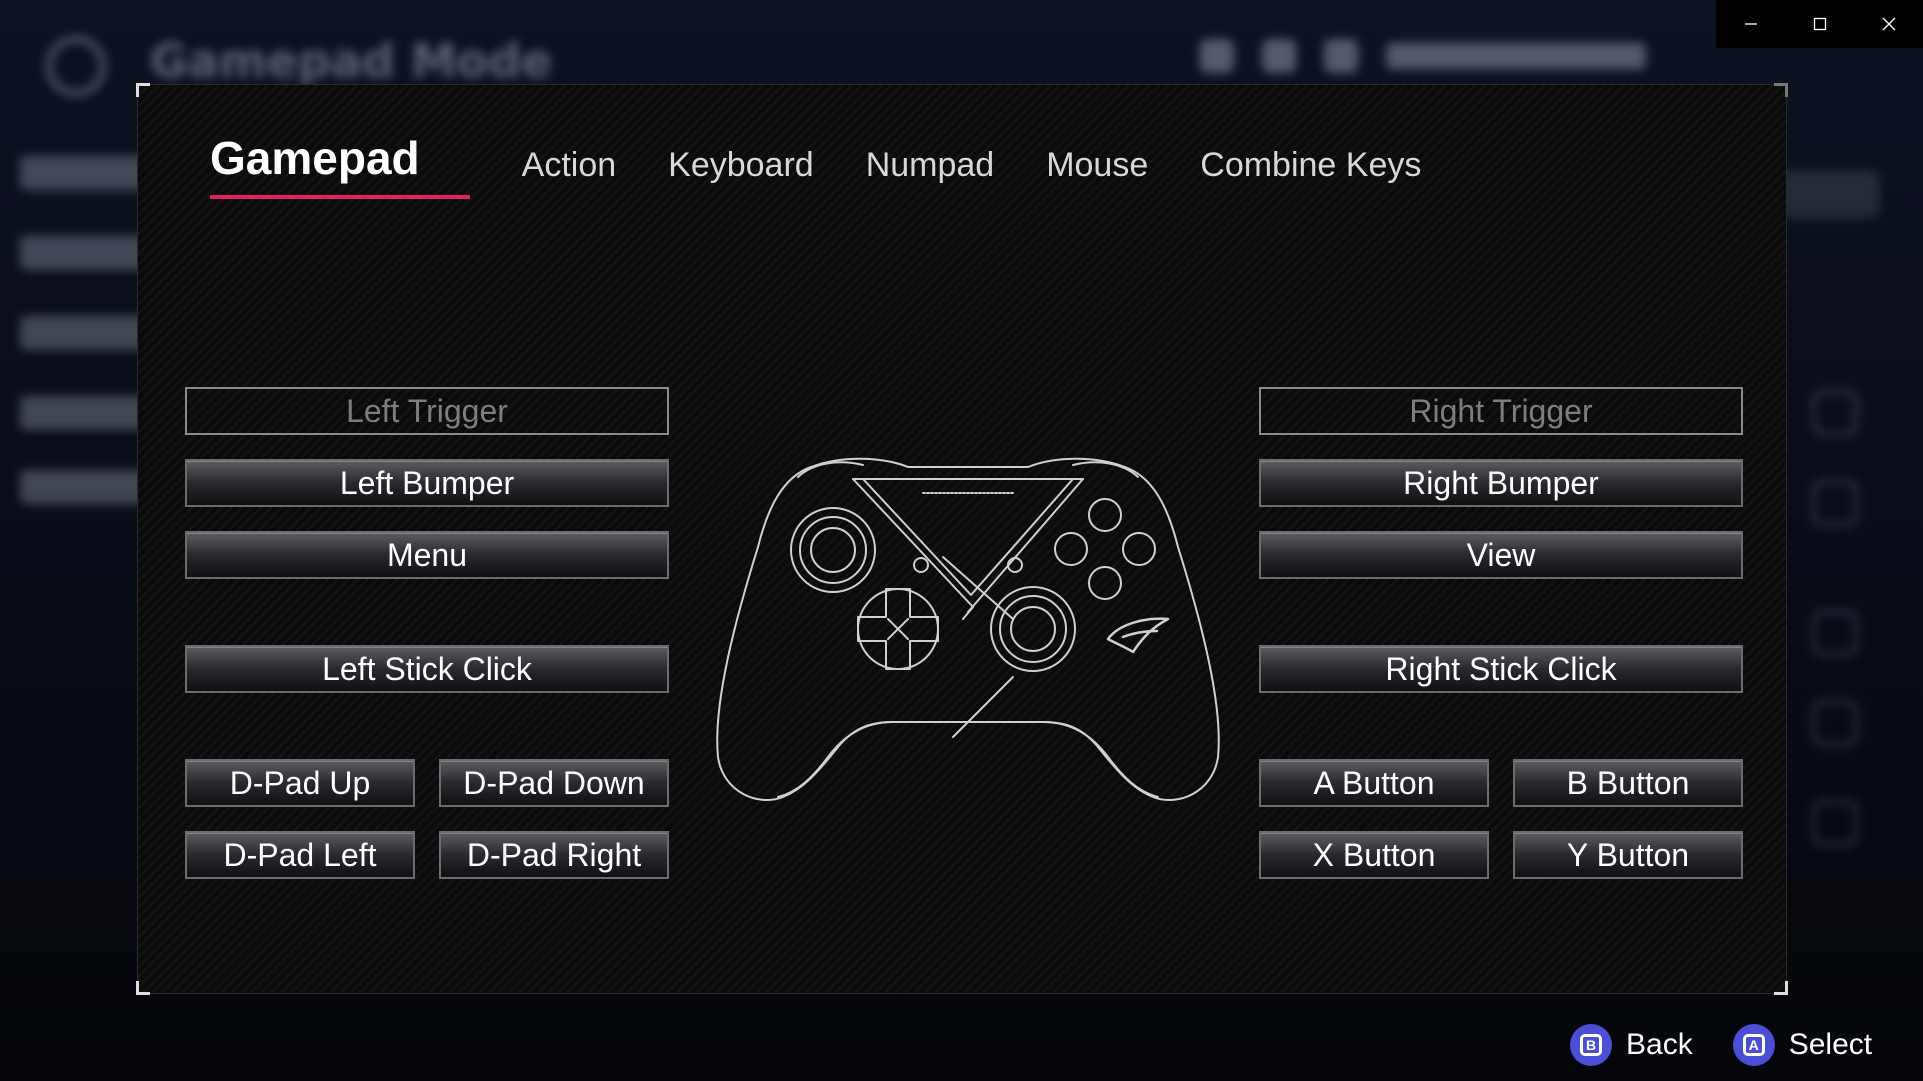 This screenshot has width=1923, height=1081. I want to click on minimize-button, so click(1750, 24).